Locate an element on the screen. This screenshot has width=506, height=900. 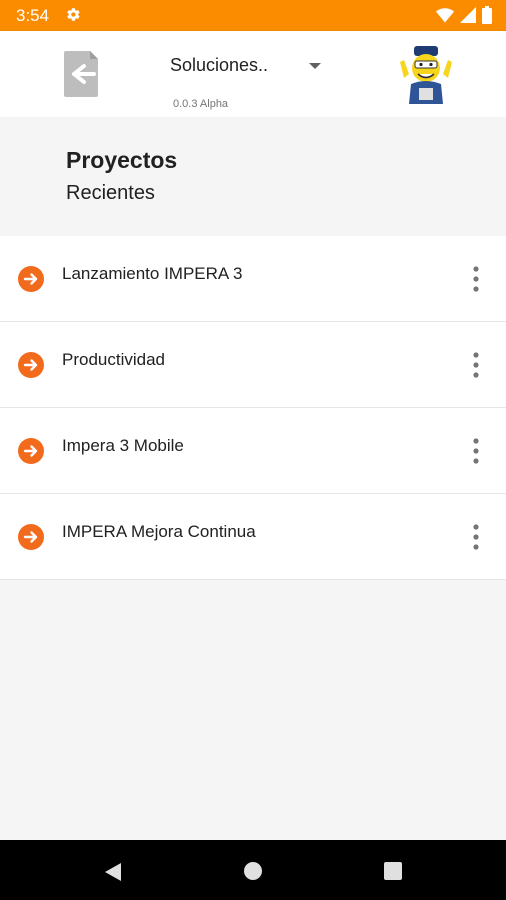
section-subtitle: Recientes is located at coordinates (110, 193).